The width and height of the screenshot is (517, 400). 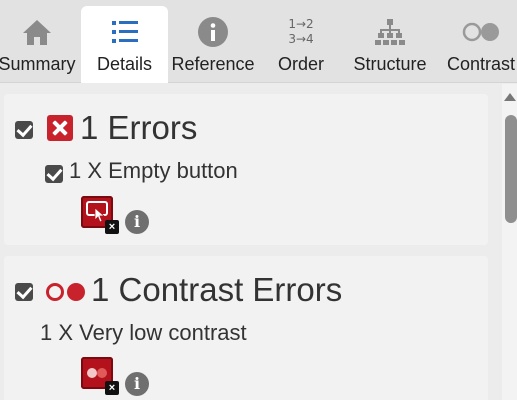 What do you see at coordinates (153, 170) in the screenshot?
I see `empty-button-item: 1 X Empty button` at bounding box center [153, 170].